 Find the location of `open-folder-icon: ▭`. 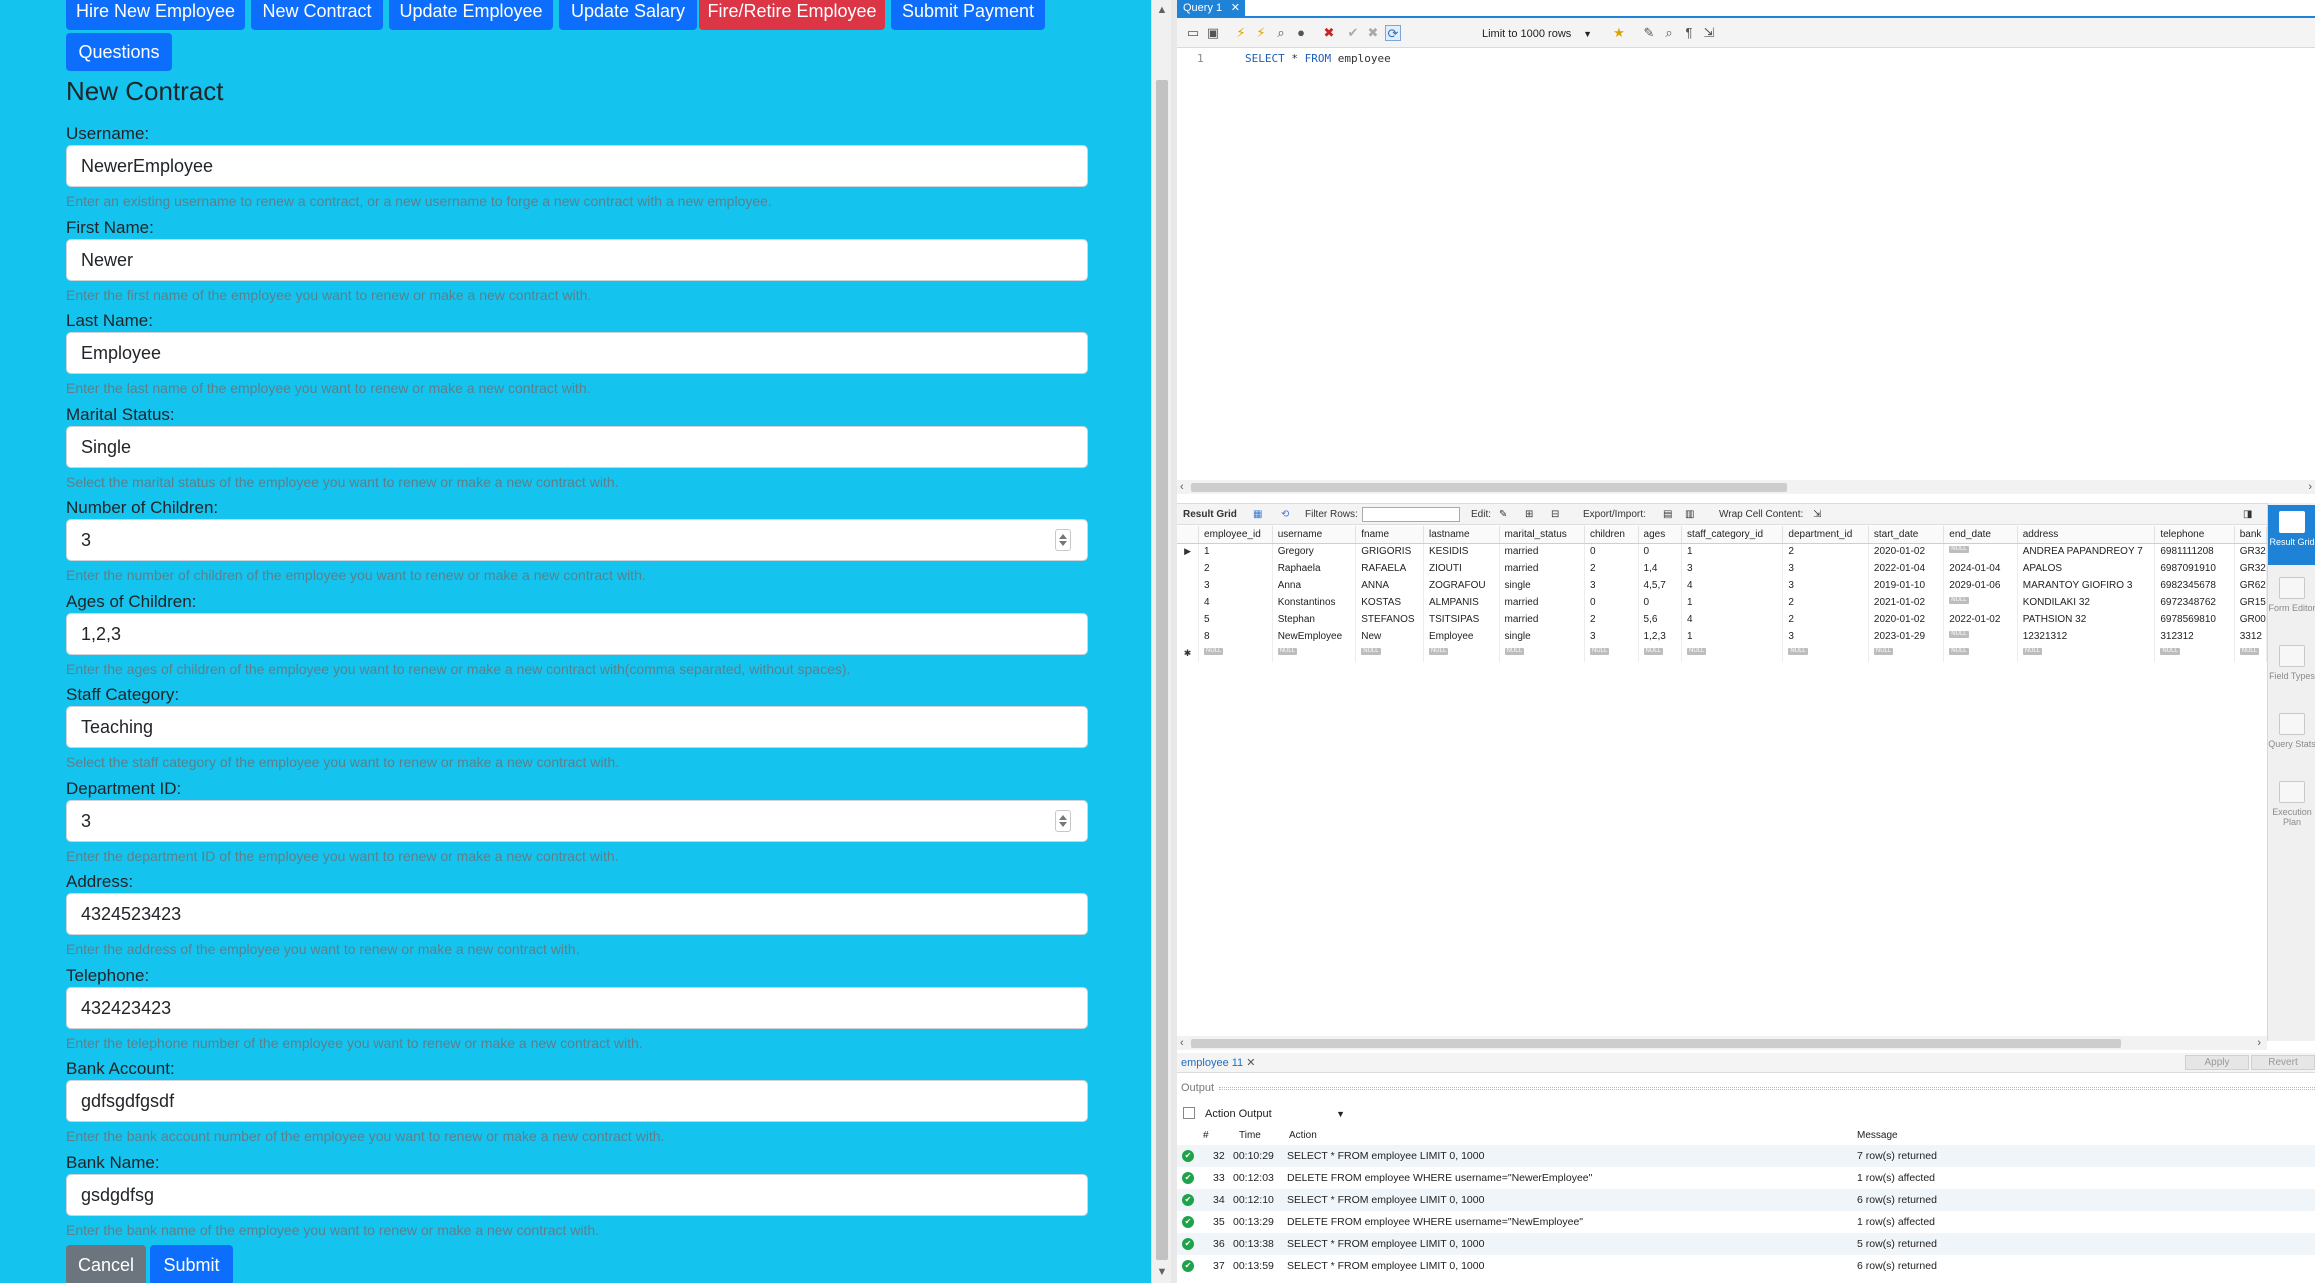

open-folder-icon: ▭ is located at coordinates (1193, 33).